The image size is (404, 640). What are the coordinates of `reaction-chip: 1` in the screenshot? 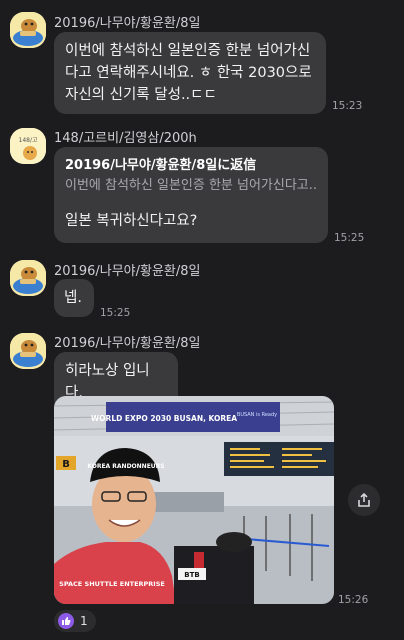 It's located at (75, 621).